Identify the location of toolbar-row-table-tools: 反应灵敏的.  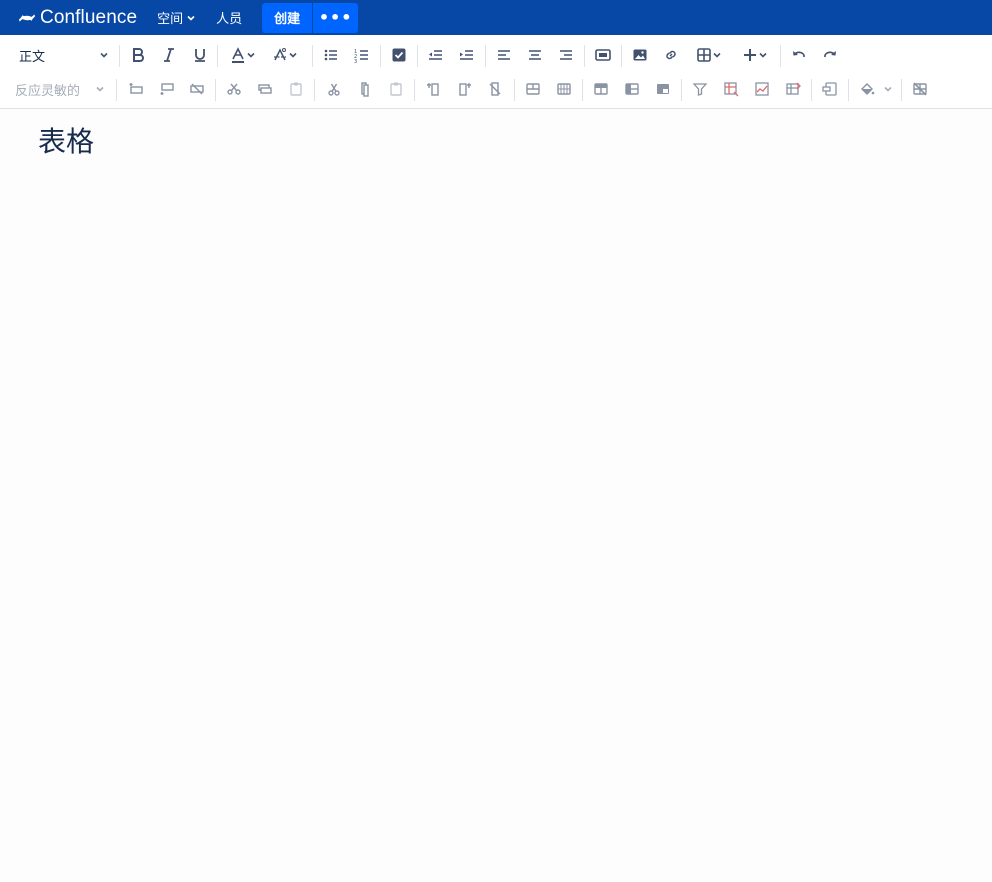
(496, 89).